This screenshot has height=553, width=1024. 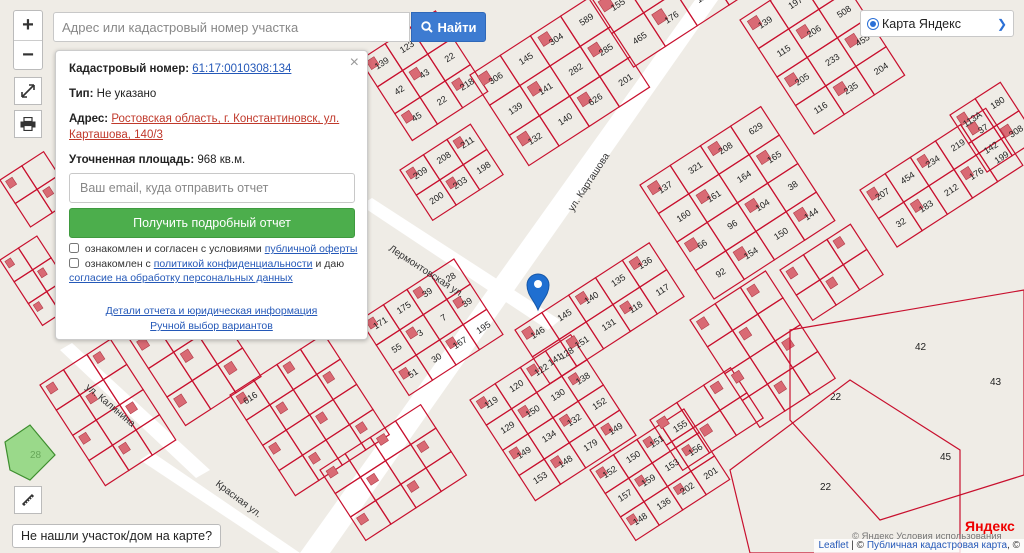 What do you see at coordinates (426, 27) in the screenshot?
I see `search-icon` at bounding box center [426, 27].